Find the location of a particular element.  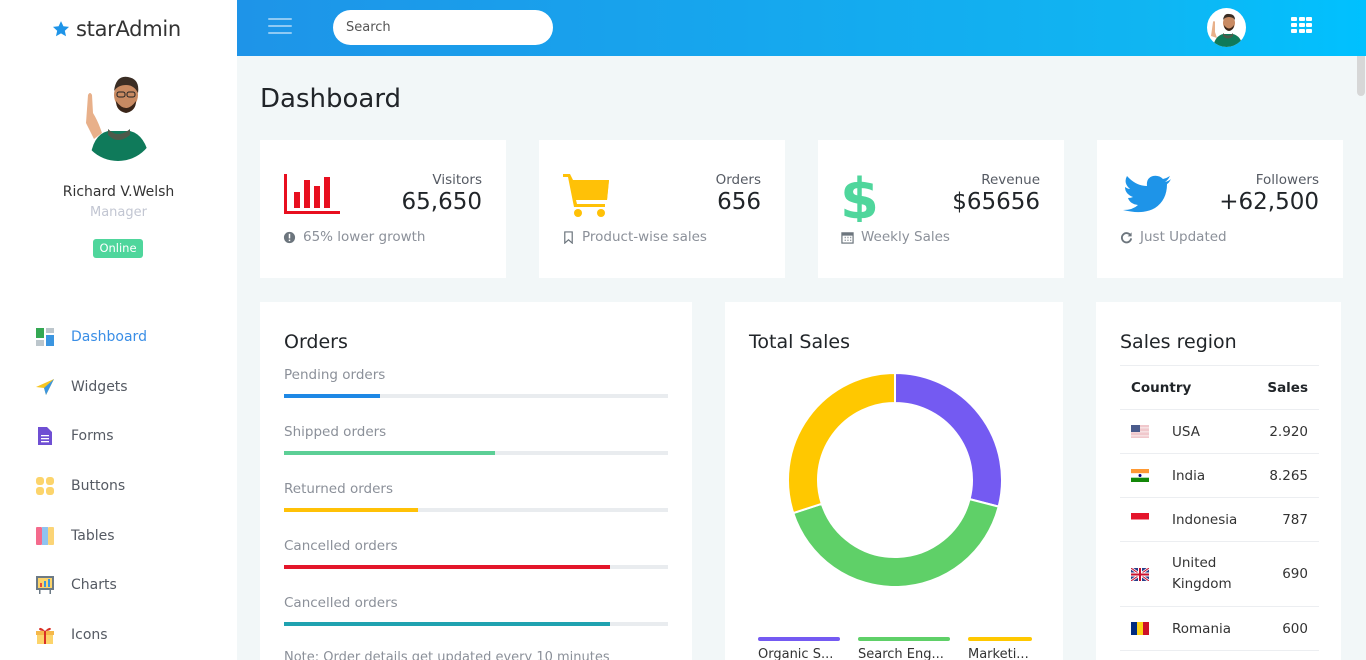

usa-flag-icon is located at coordinates (1140, 431).